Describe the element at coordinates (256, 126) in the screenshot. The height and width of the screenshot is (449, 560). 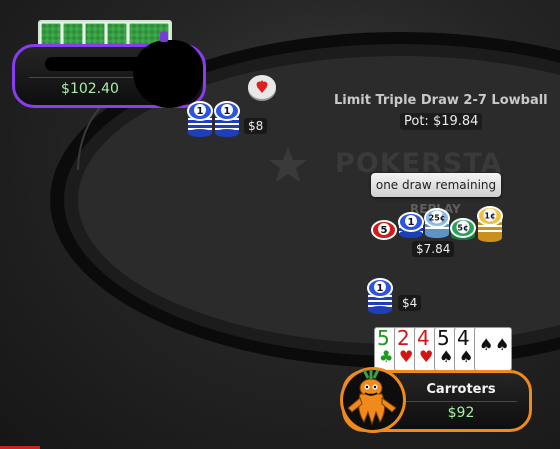
I see `opponent-bet-amount: $8` at that location.